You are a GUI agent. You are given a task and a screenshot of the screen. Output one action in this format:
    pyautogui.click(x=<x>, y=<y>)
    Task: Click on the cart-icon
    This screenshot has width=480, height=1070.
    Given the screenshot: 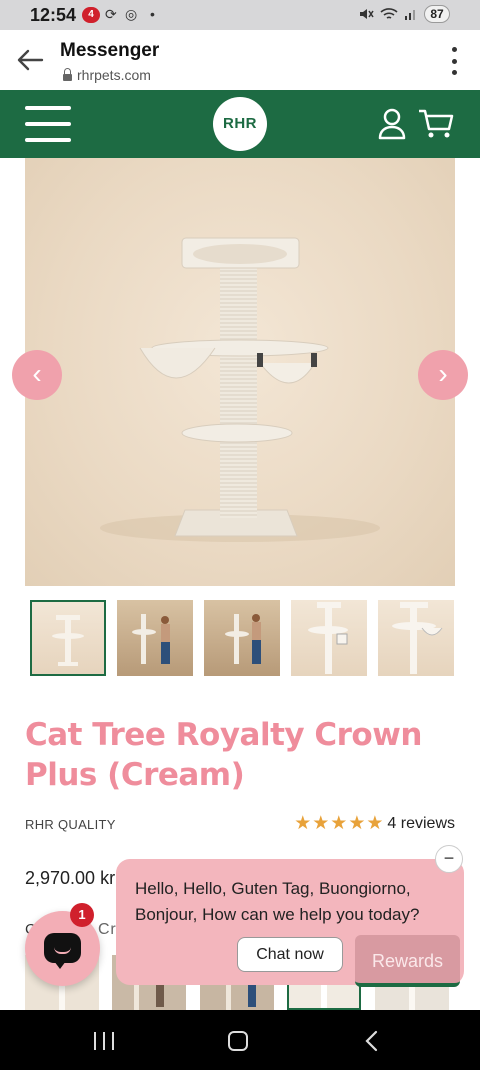 What is the action you would take?
    pyautogui.click(x=436, y=124)
    